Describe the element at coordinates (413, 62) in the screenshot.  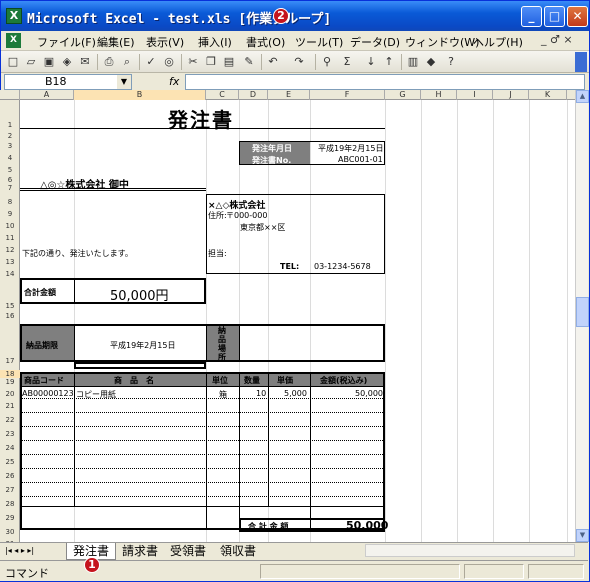
I see `chart-wizard-icon: ▥` at that location.